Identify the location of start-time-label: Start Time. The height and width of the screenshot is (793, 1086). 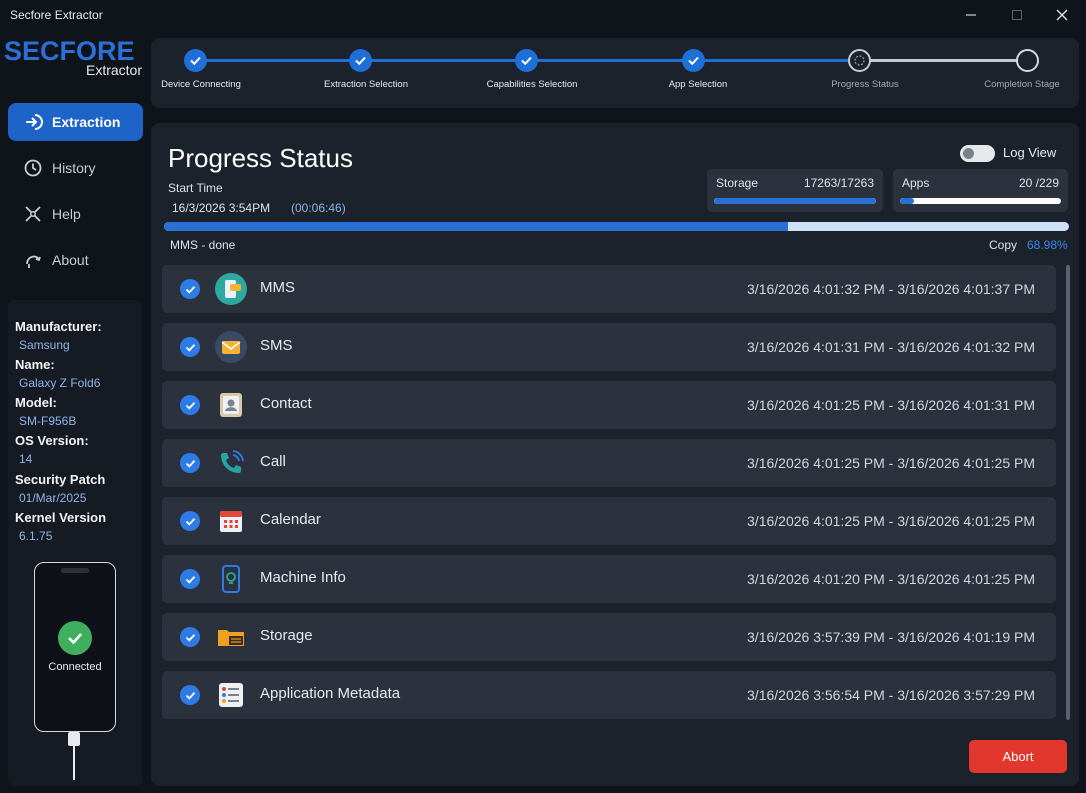
(195, 188).